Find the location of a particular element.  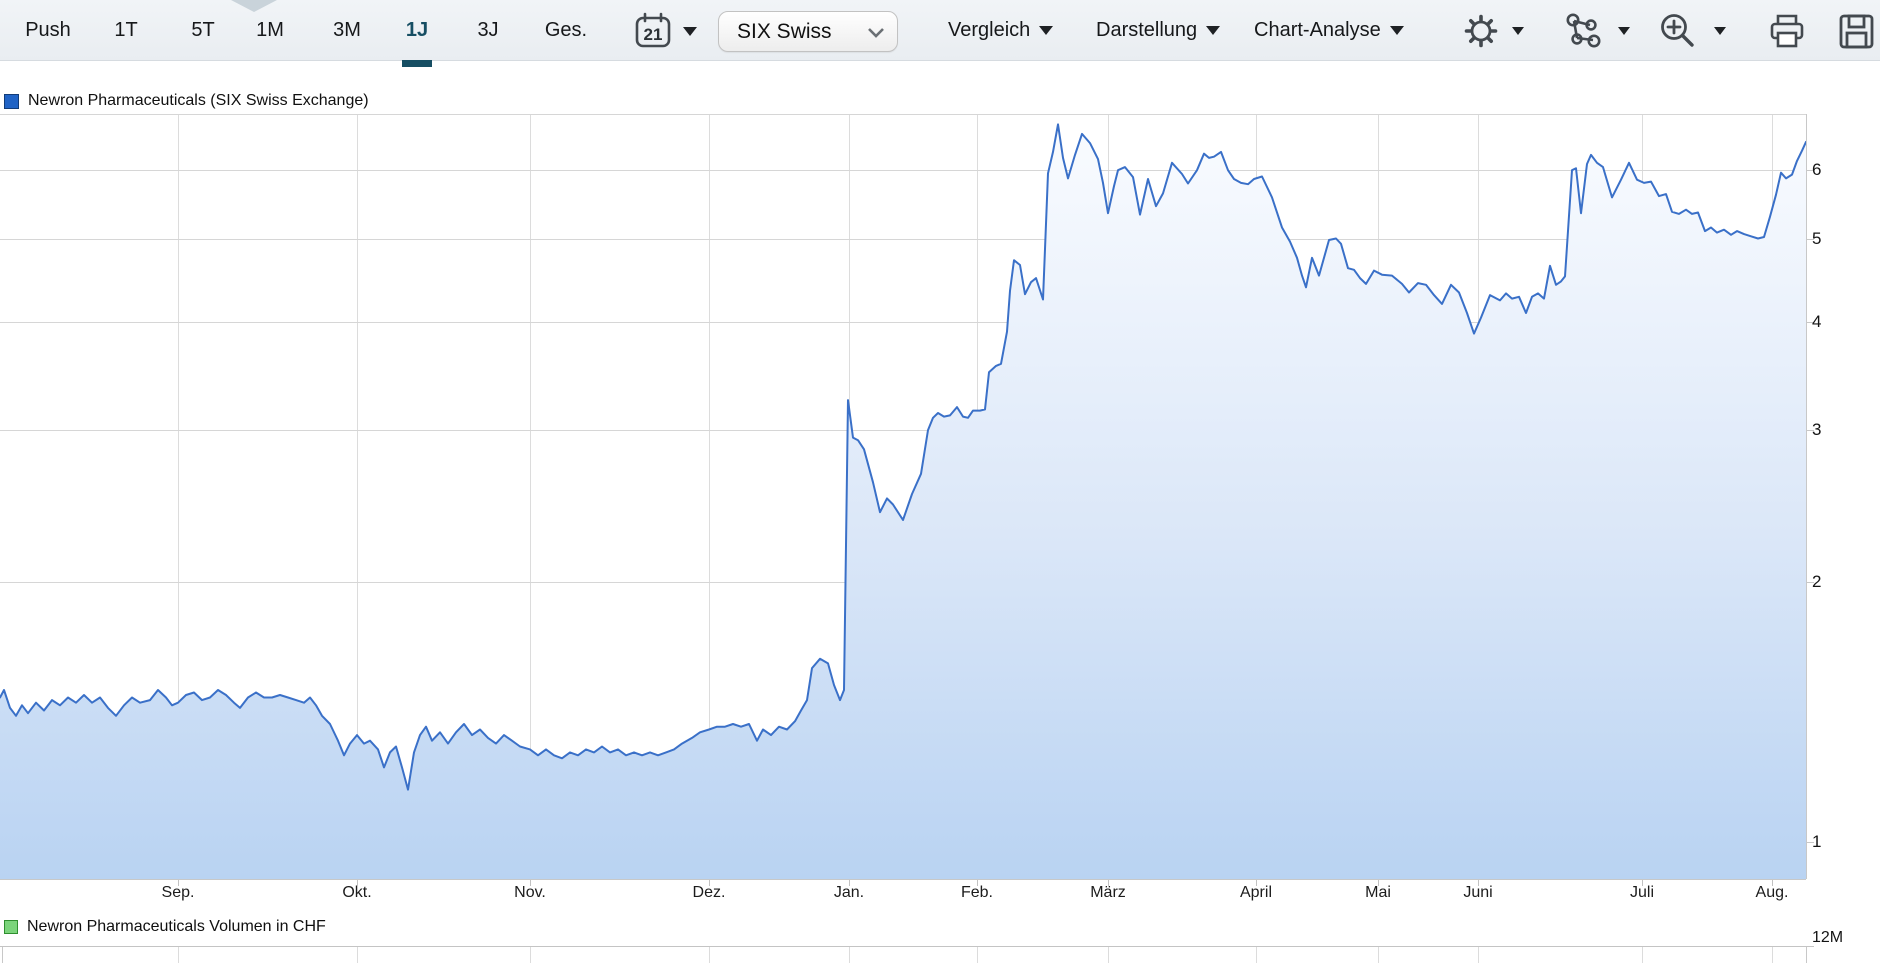

volume-chart is located at coordinates (907, 954).